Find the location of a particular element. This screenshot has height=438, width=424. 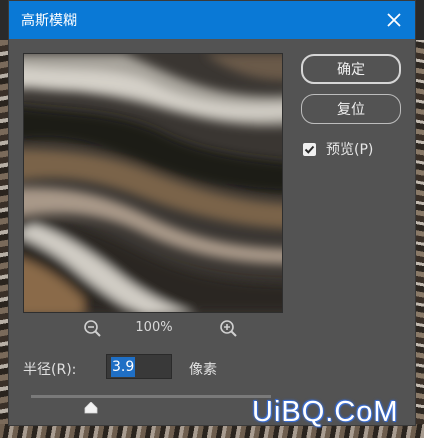

zoom-level: 100% is located at coordinates (154, 327).